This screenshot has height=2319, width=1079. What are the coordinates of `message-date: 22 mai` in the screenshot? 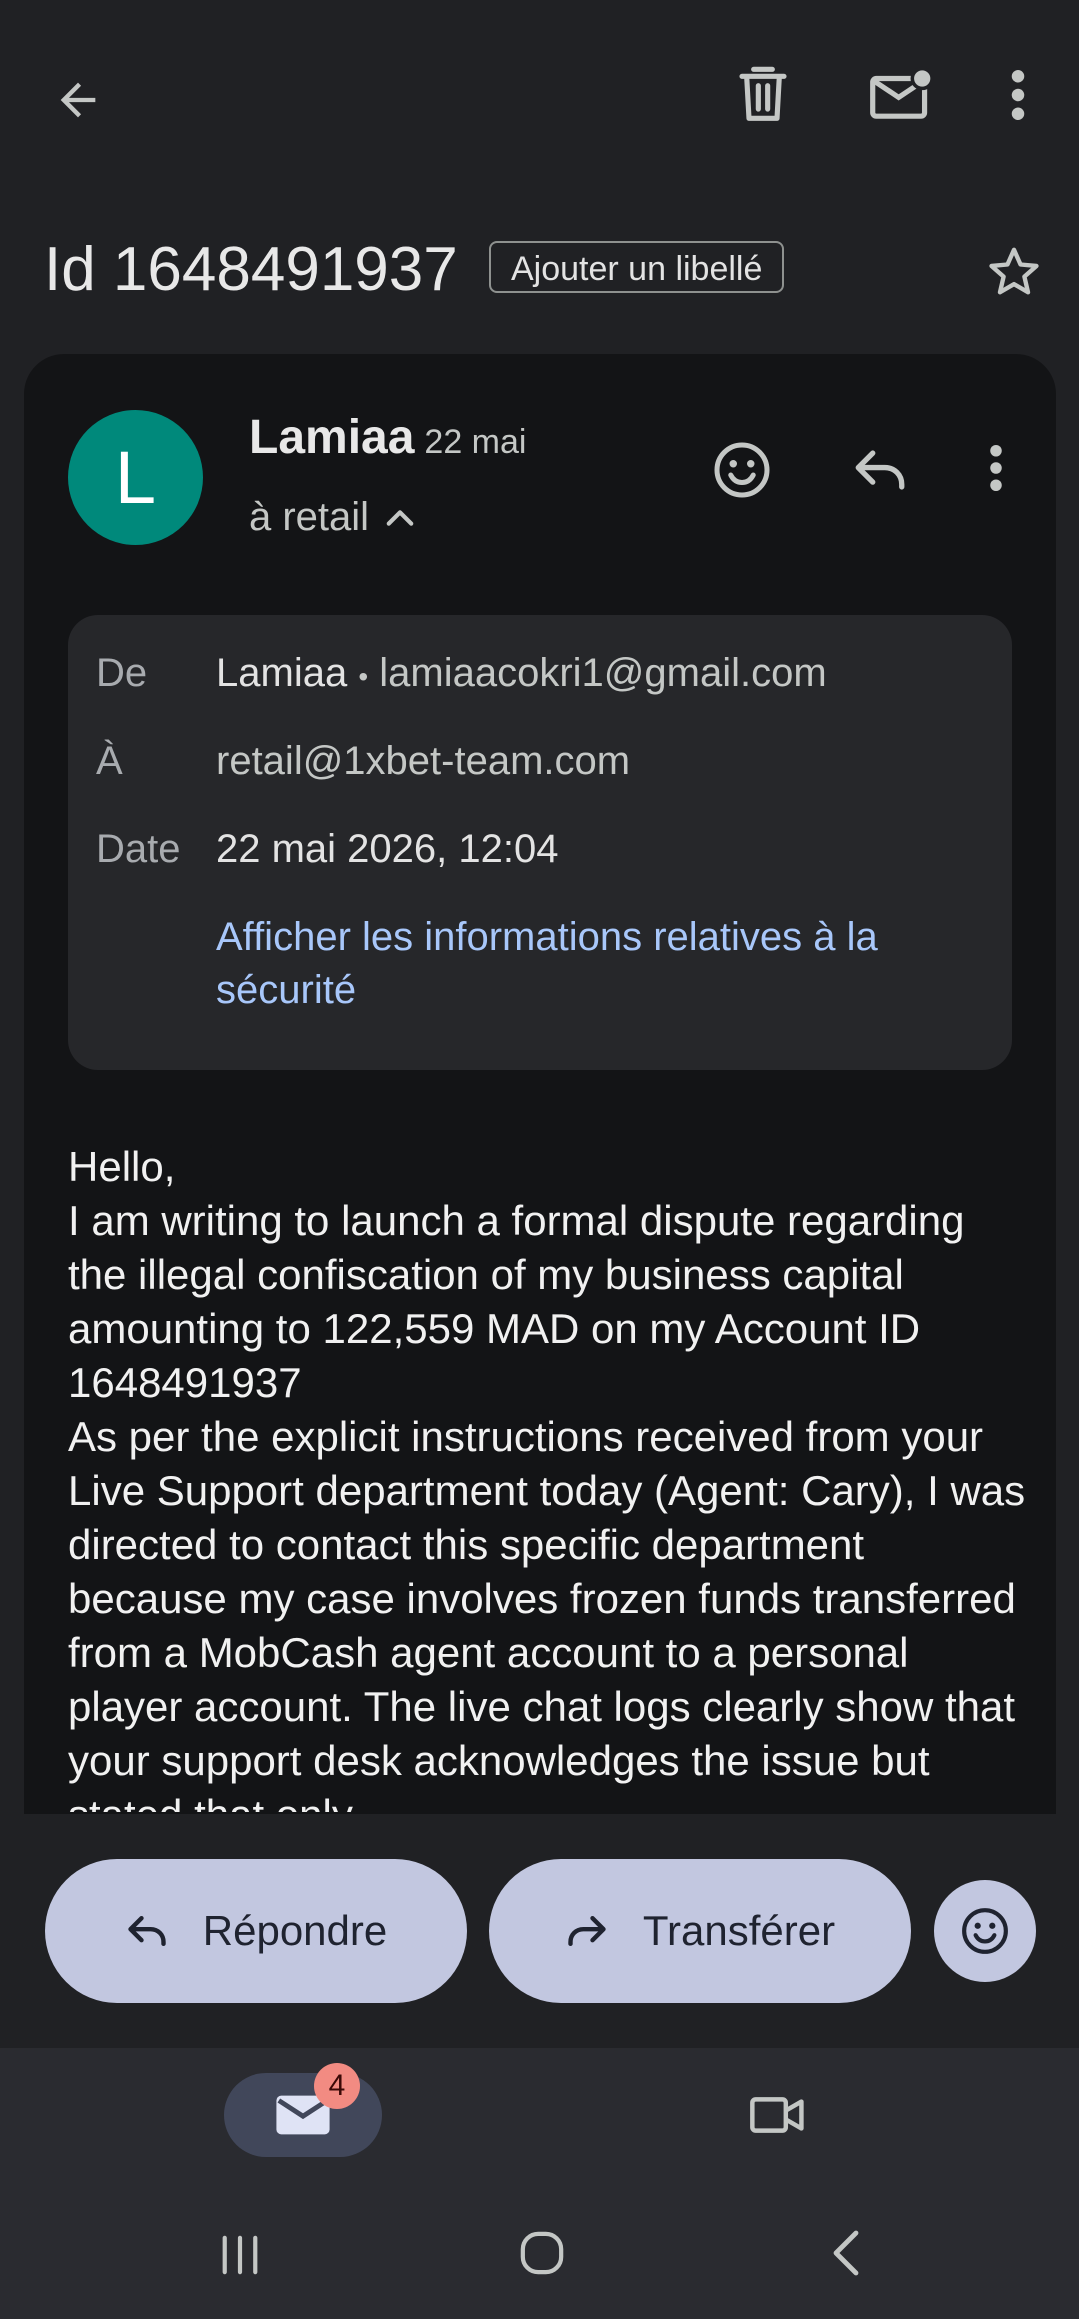 It's located at (475, 442).